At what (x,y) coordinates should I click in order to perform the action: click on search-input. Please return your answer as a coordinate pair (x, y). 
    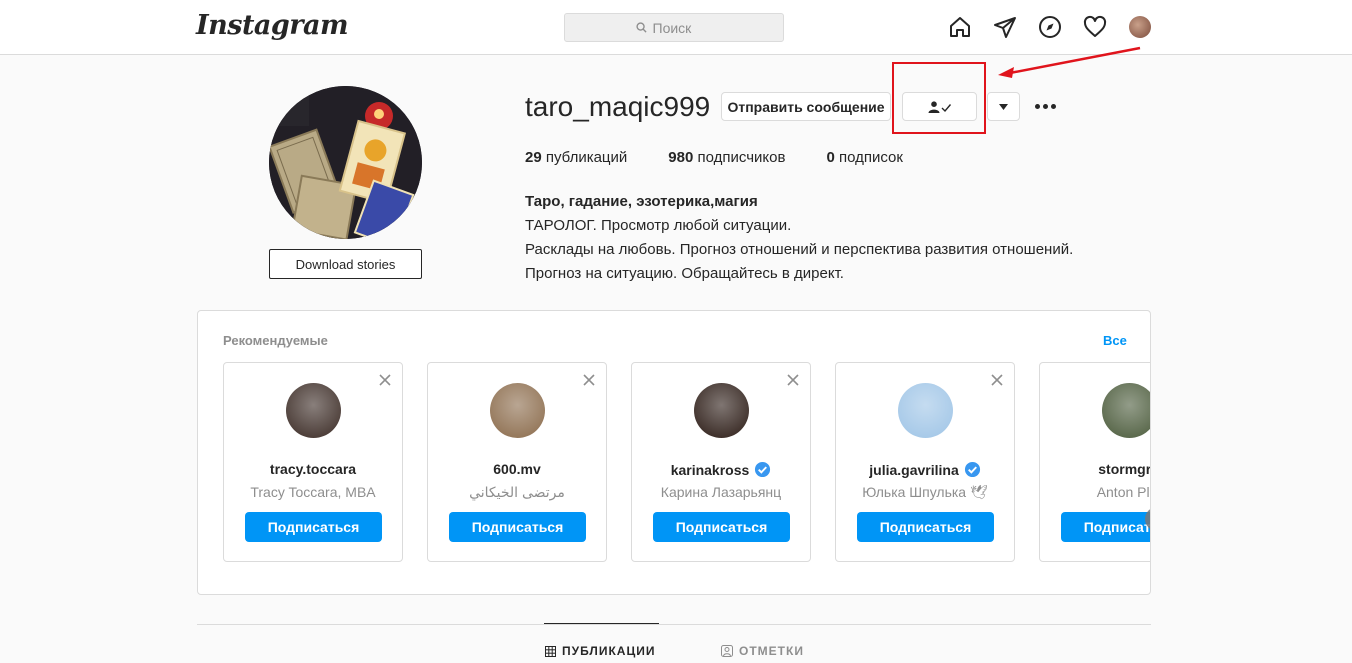
    Looking at the image, I should click on (682, 27).